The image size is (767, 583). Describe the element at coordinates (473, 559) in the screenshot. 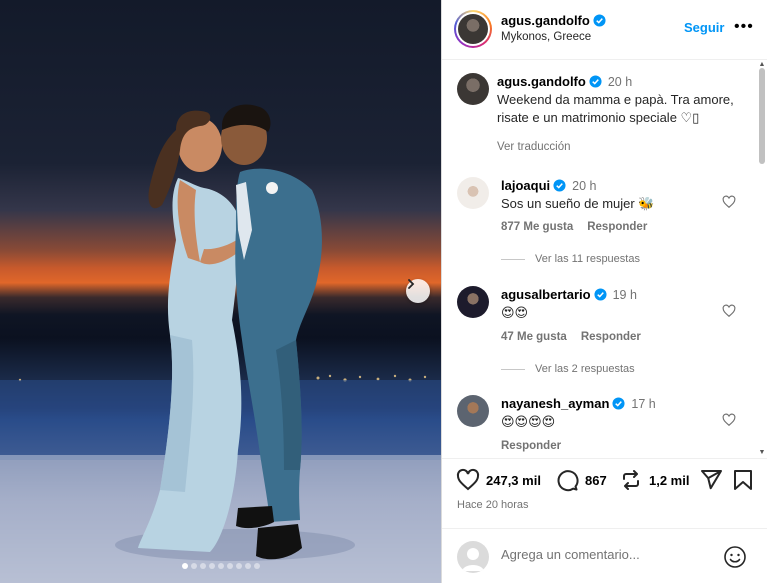

I see `default-avatar-icon` at that location.